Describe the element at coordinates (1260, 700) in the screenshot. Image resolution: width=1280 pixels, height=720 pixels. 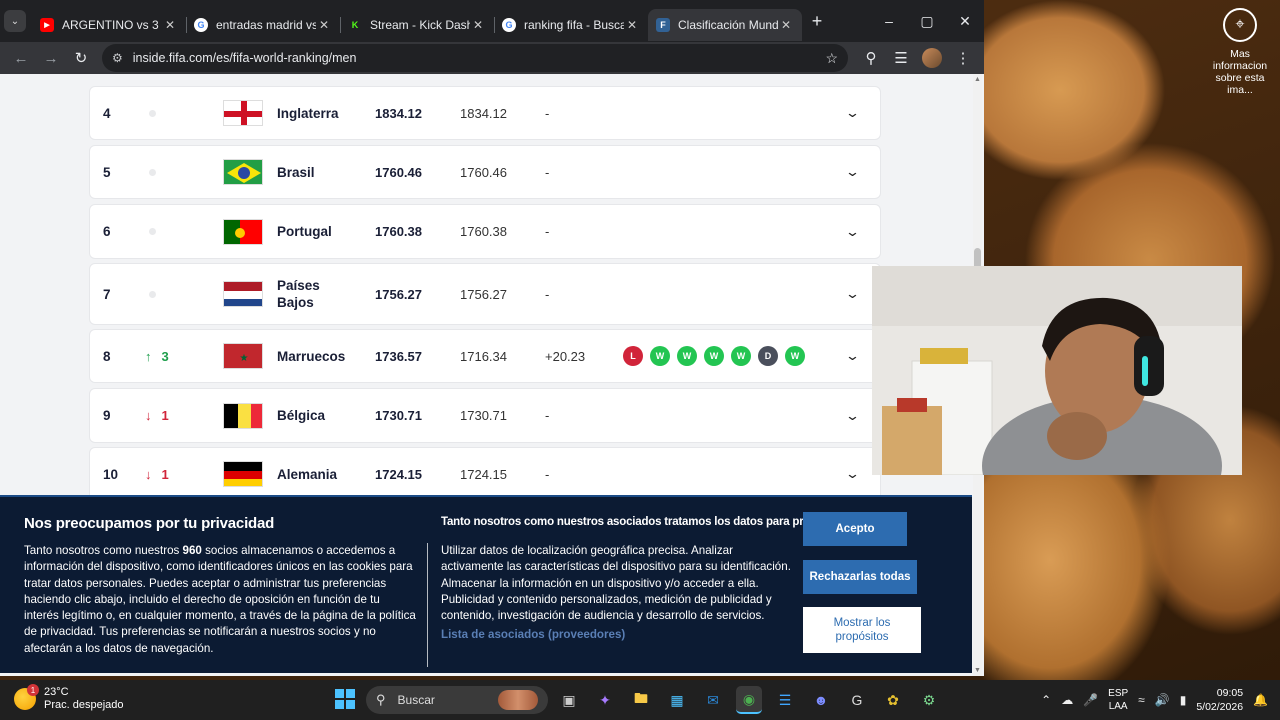
I see `notification-bell-icon: 🔔` at that location.